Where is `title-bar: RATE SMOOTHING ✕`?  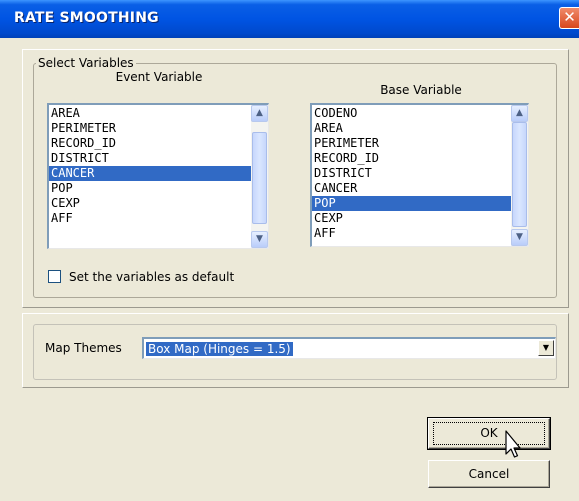
title-bar: RATE SMOOTHING ✕ is located at coordinates (289, 19).